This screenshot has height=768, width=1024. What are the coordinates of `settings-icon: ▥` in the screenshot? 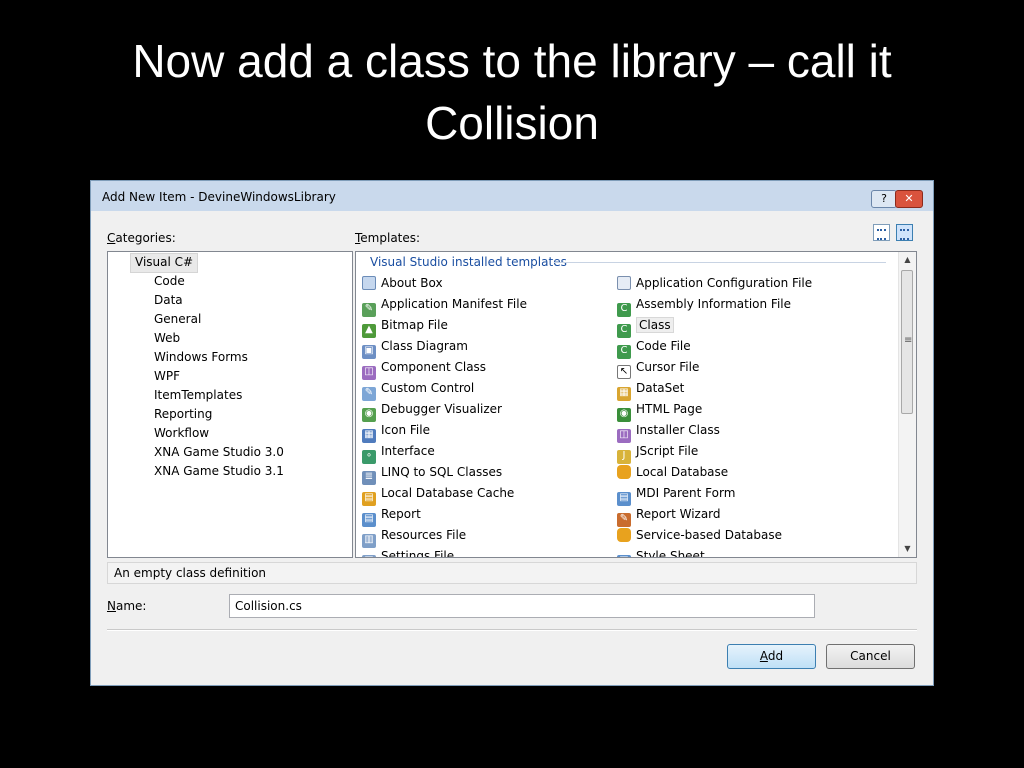 It's located at (369, 556).